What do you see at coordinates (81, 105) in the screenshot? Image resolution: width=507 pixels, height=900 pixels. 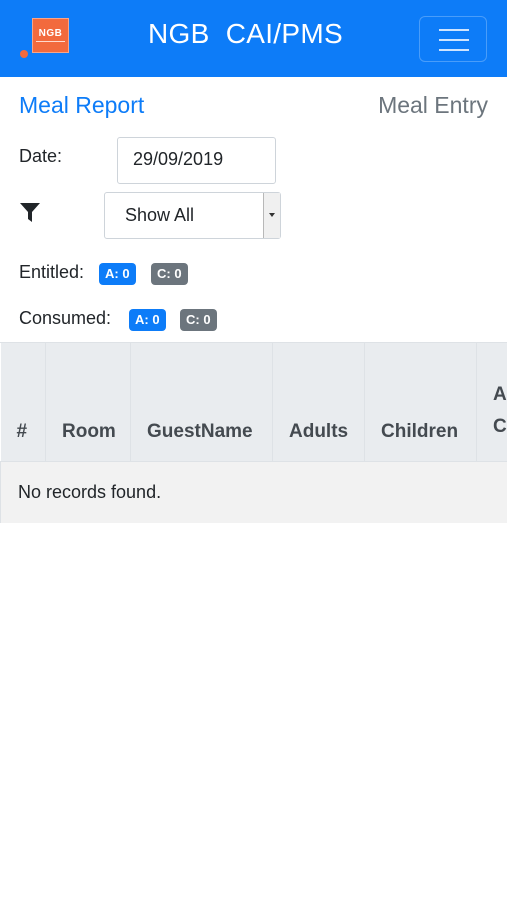 I see `meal-report-link: Meal Report` at bounding box center [81, 105].